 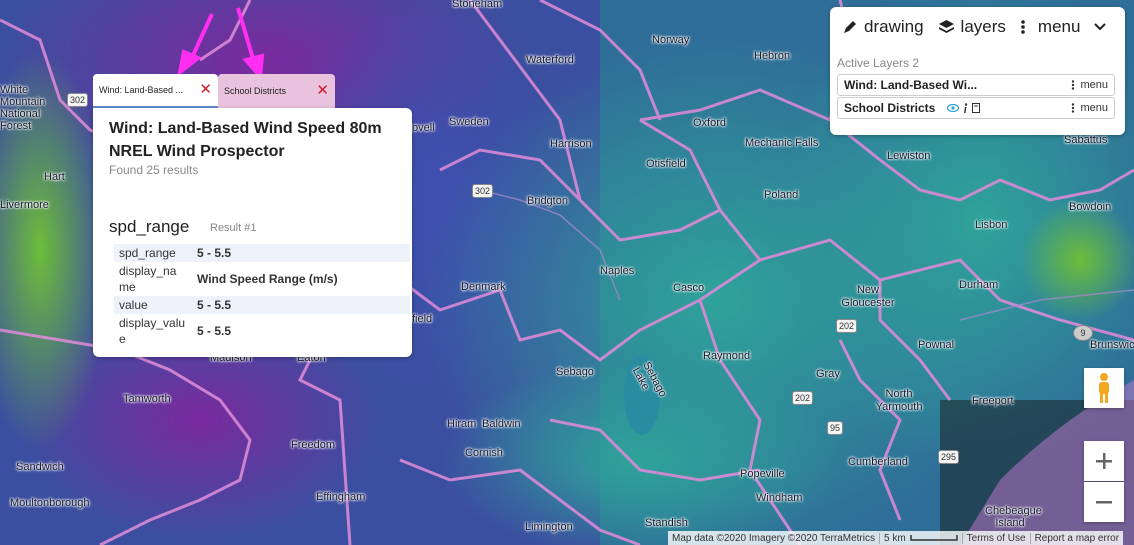 What do you see at coordinates (255, 91) in the screenshot?
I see `tab-label: School Districts` at bounding box center [255, 91].